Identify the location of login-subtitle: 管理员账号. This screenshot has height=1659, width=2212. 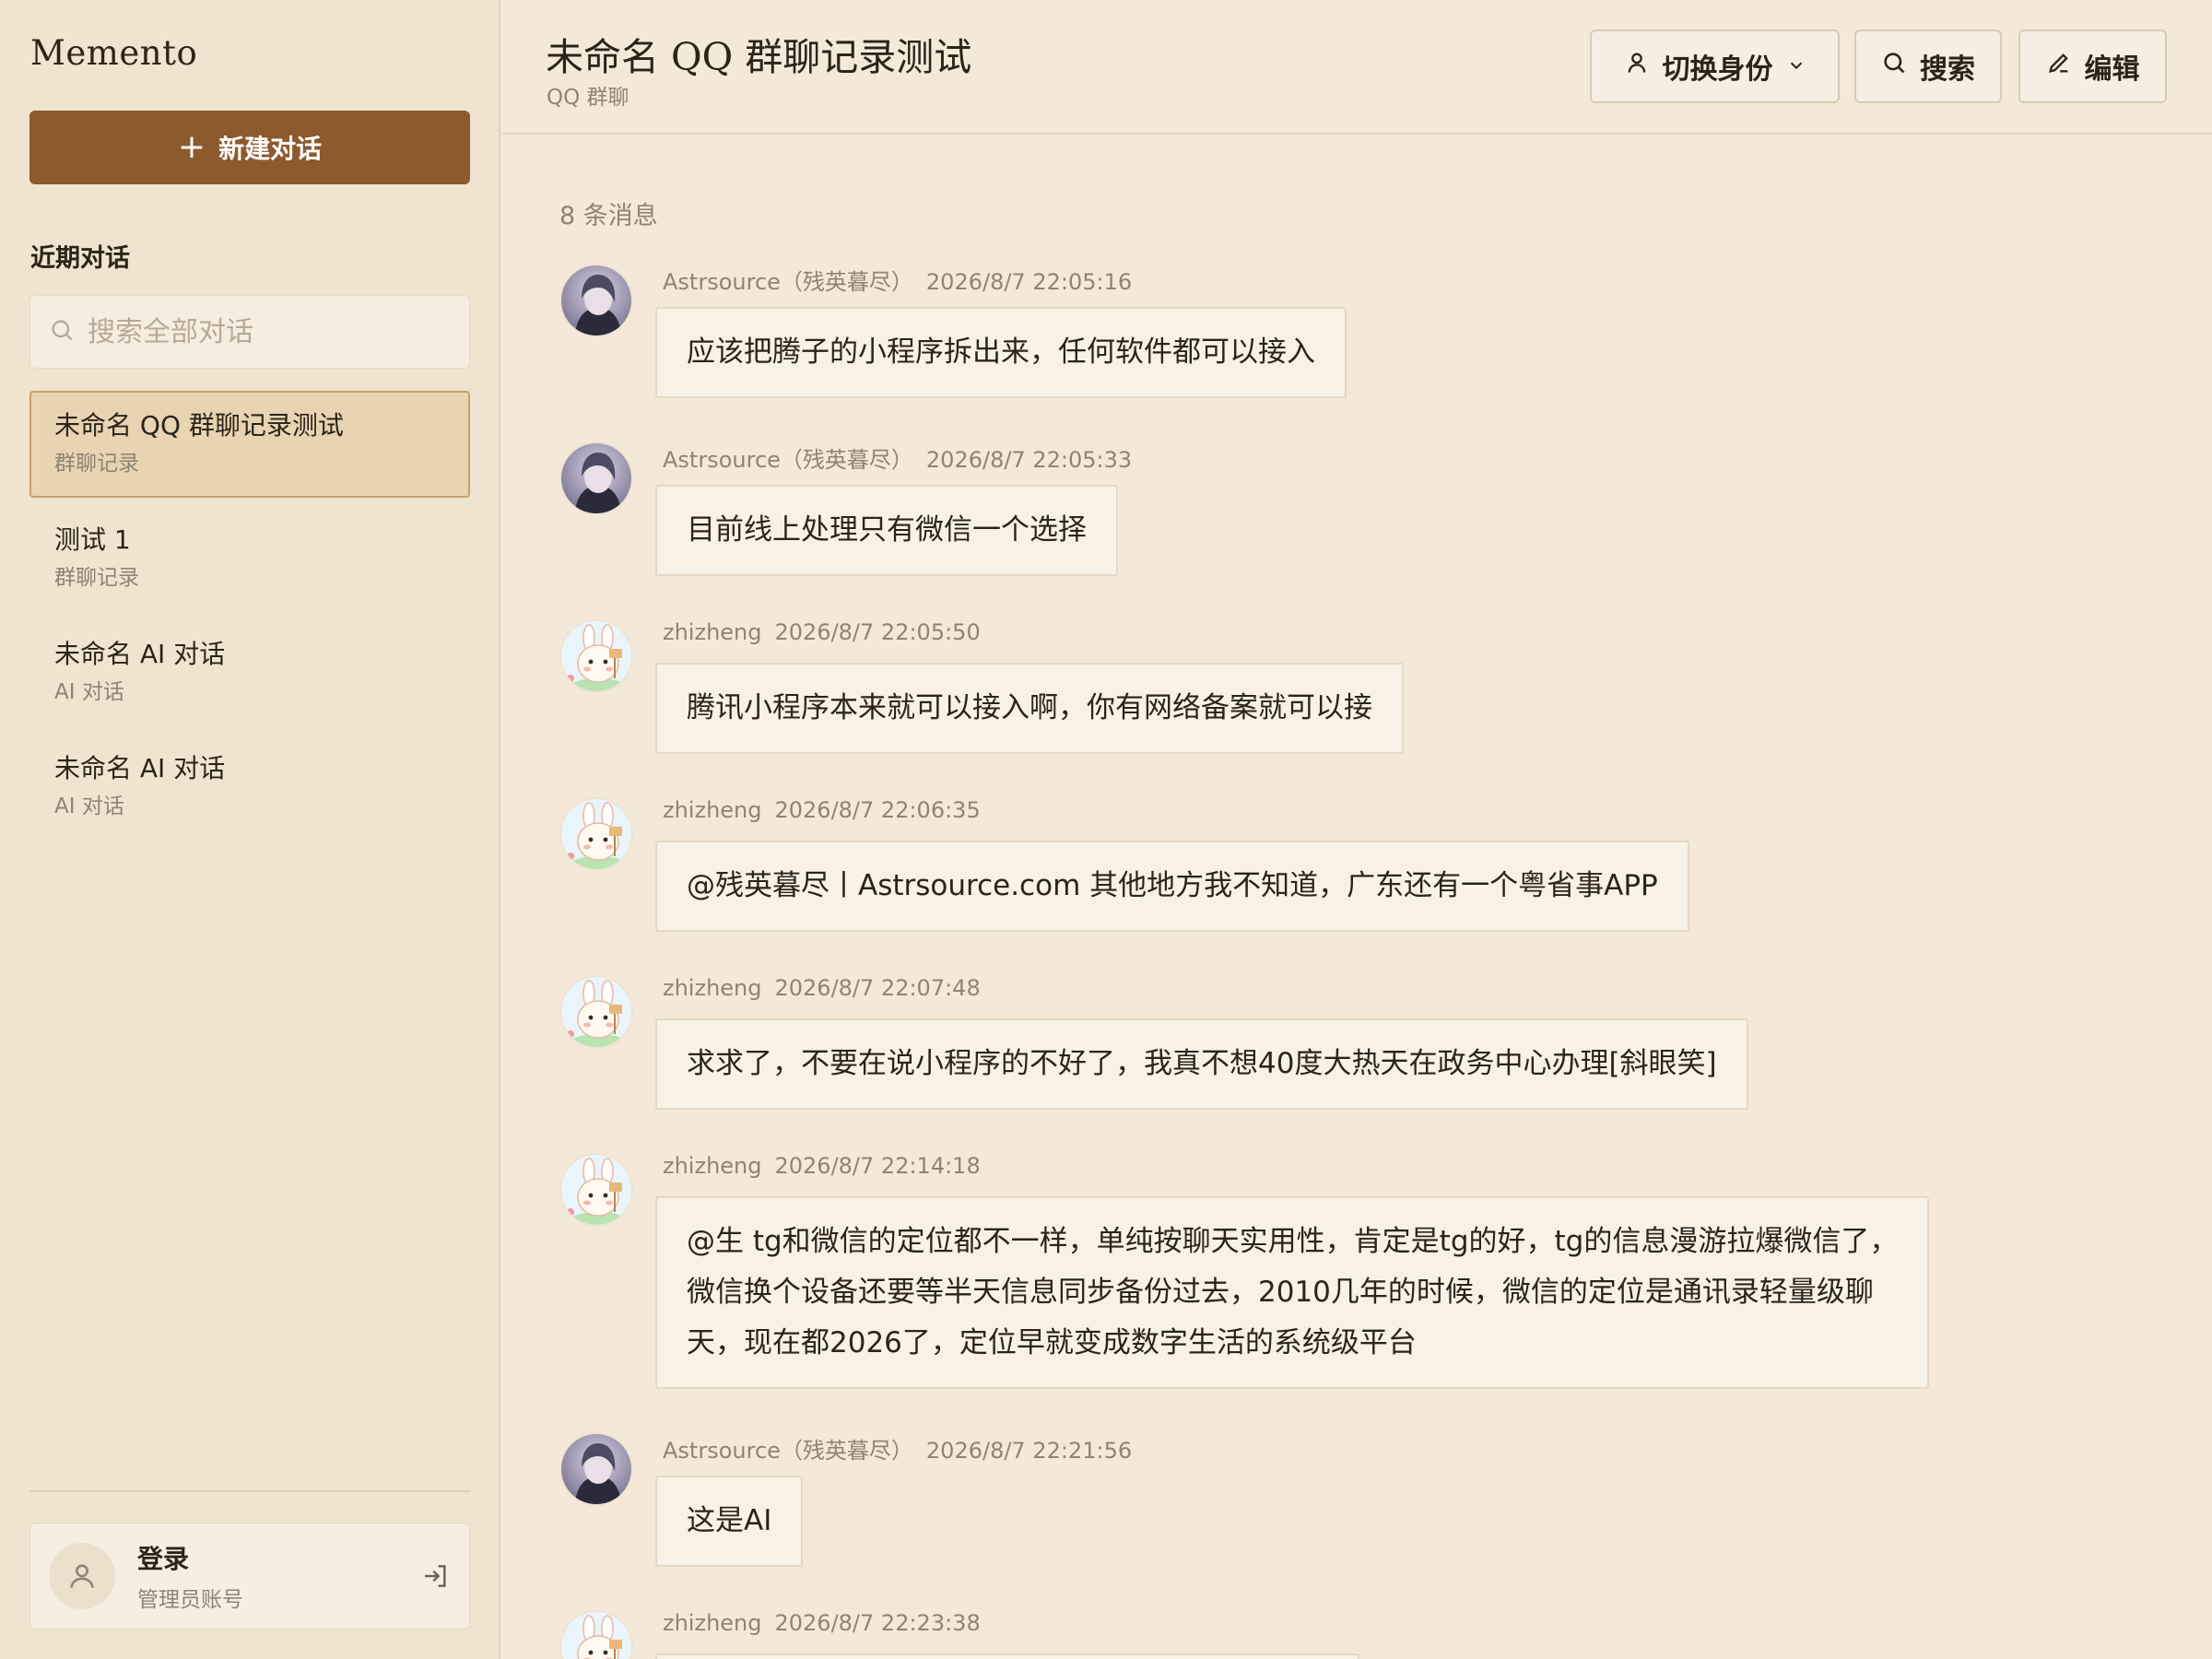
(190, 1600).